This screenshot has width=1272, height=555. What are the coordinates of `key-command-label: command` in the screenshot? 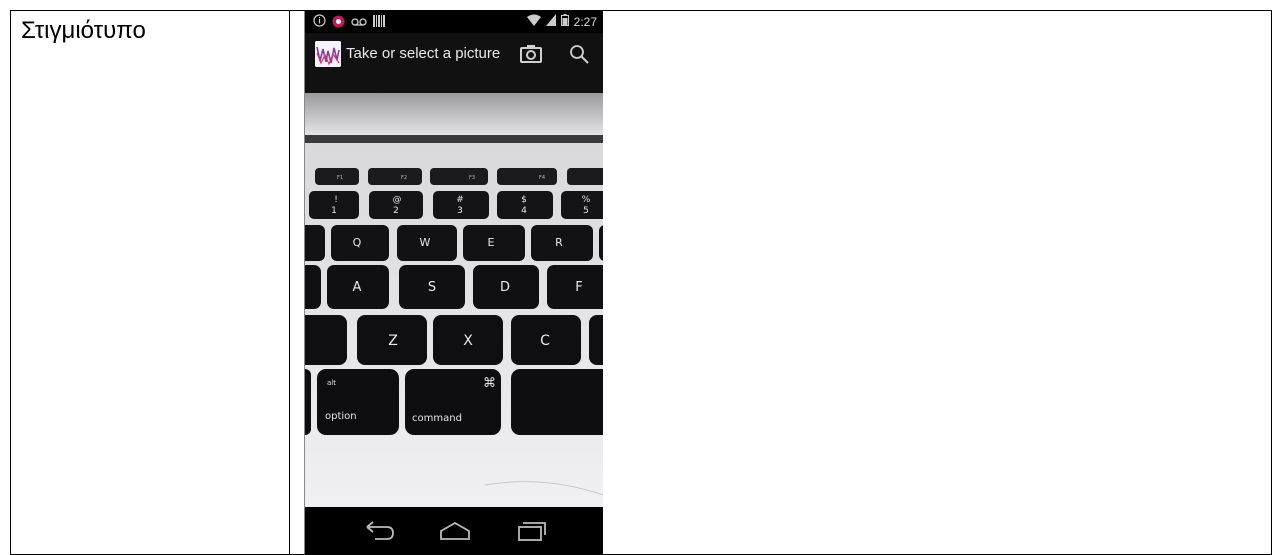 It's located at (437, 418).